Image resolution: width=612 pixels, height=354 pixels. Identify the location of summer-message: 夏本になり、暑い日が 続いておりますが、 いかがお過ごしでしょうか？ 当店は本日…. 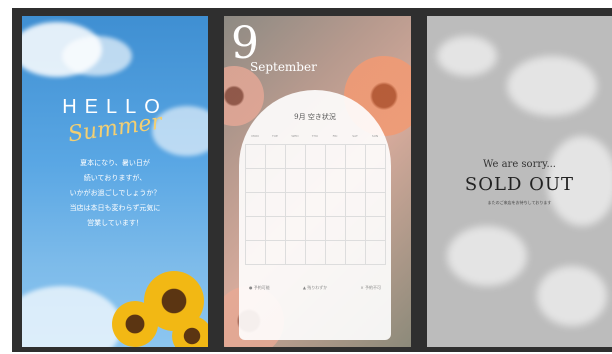
(115, 193).